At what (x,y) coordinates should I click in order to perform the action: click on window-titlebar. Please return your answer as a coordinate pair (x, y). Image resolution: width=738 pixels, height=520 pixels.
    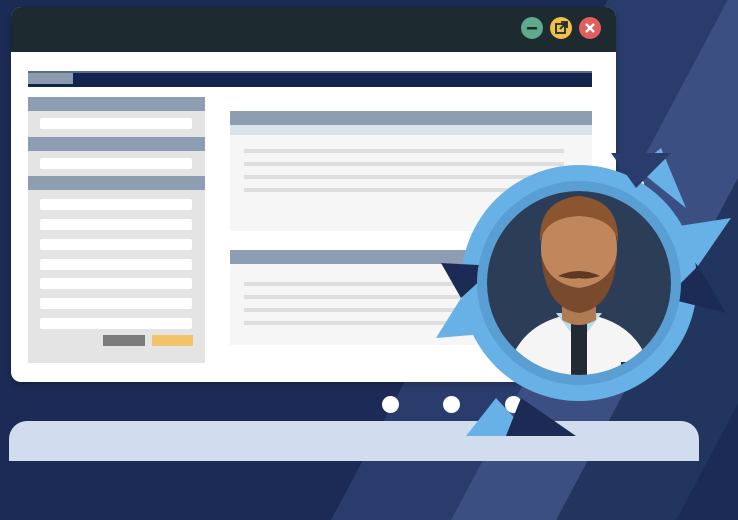
    Looking at the image, I should click on (313, 29).